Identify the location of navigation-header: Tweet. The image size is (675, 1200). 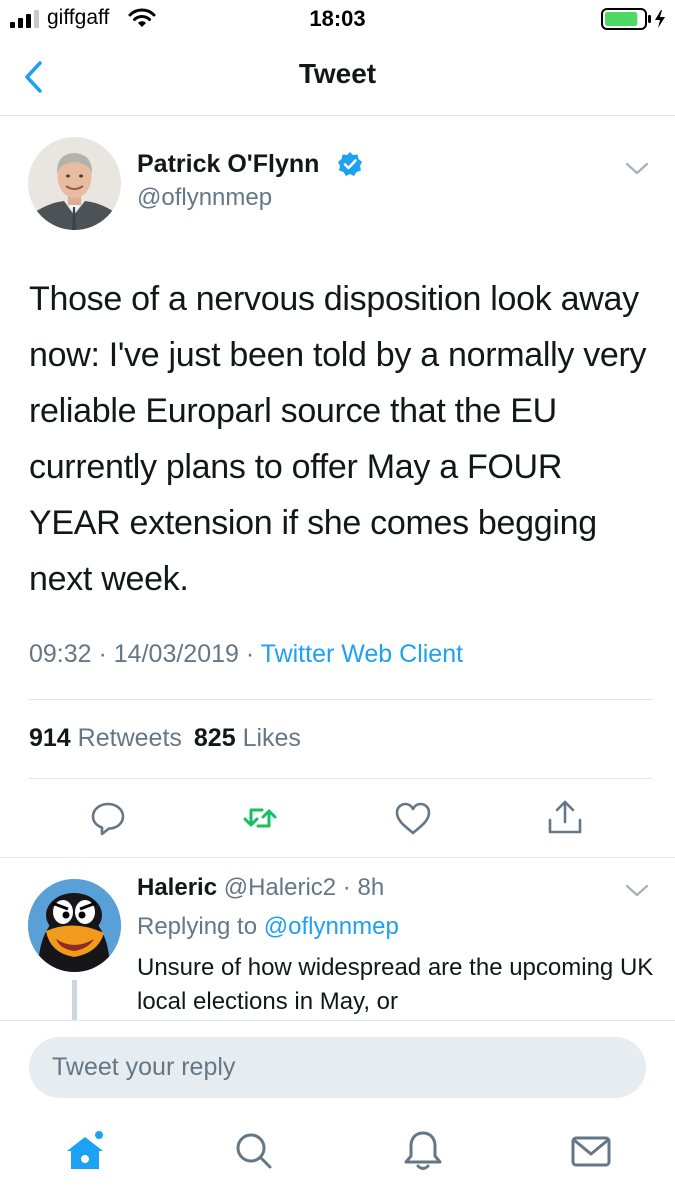
(337, 78).